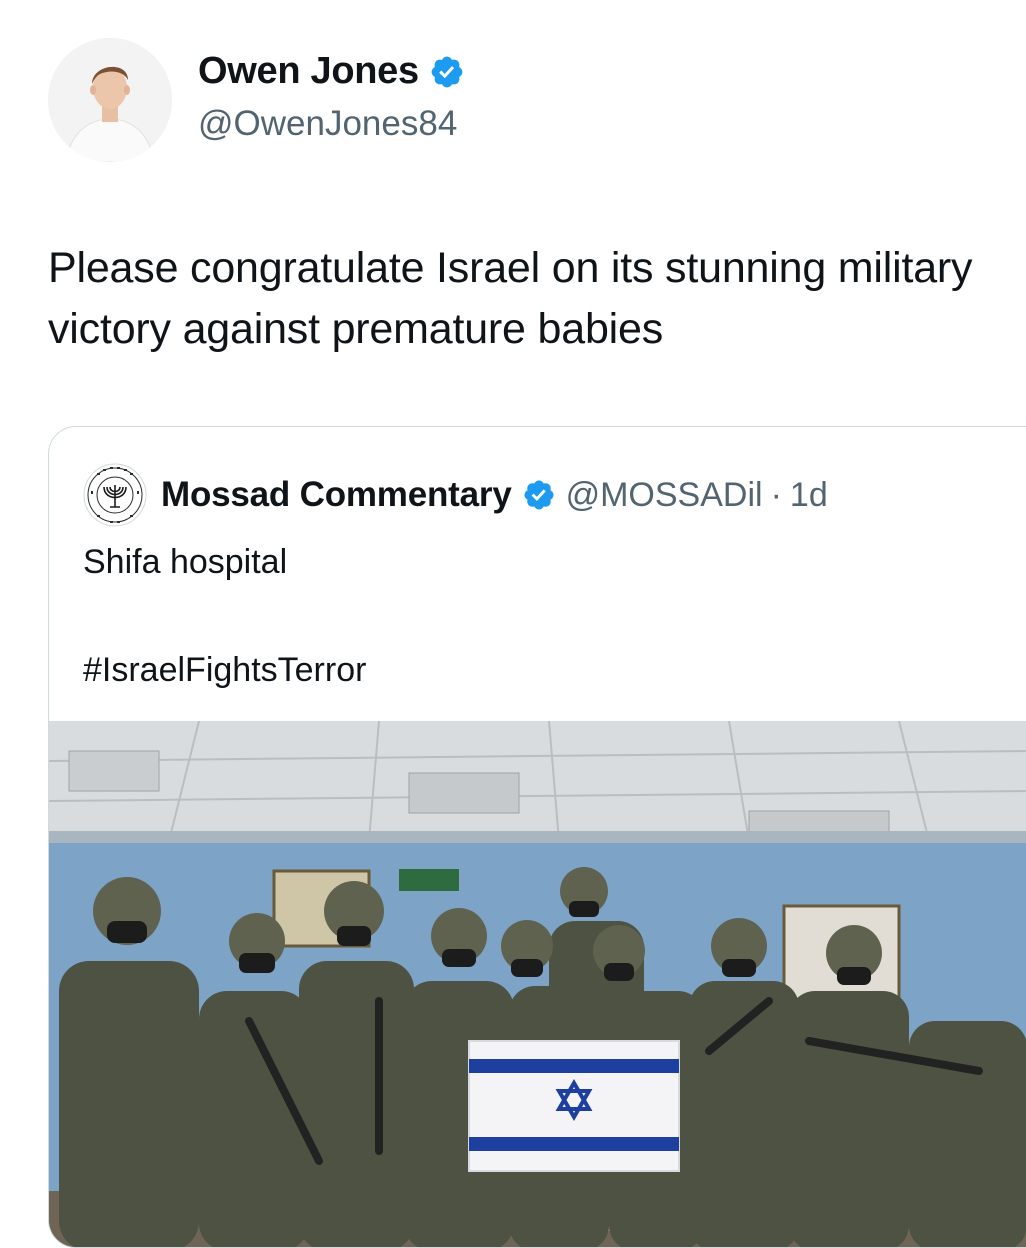 The height and width of the screenshot is (1248, 1026). I want to click on quoted-author-handle: @MOSSADil, so click(664, 495).